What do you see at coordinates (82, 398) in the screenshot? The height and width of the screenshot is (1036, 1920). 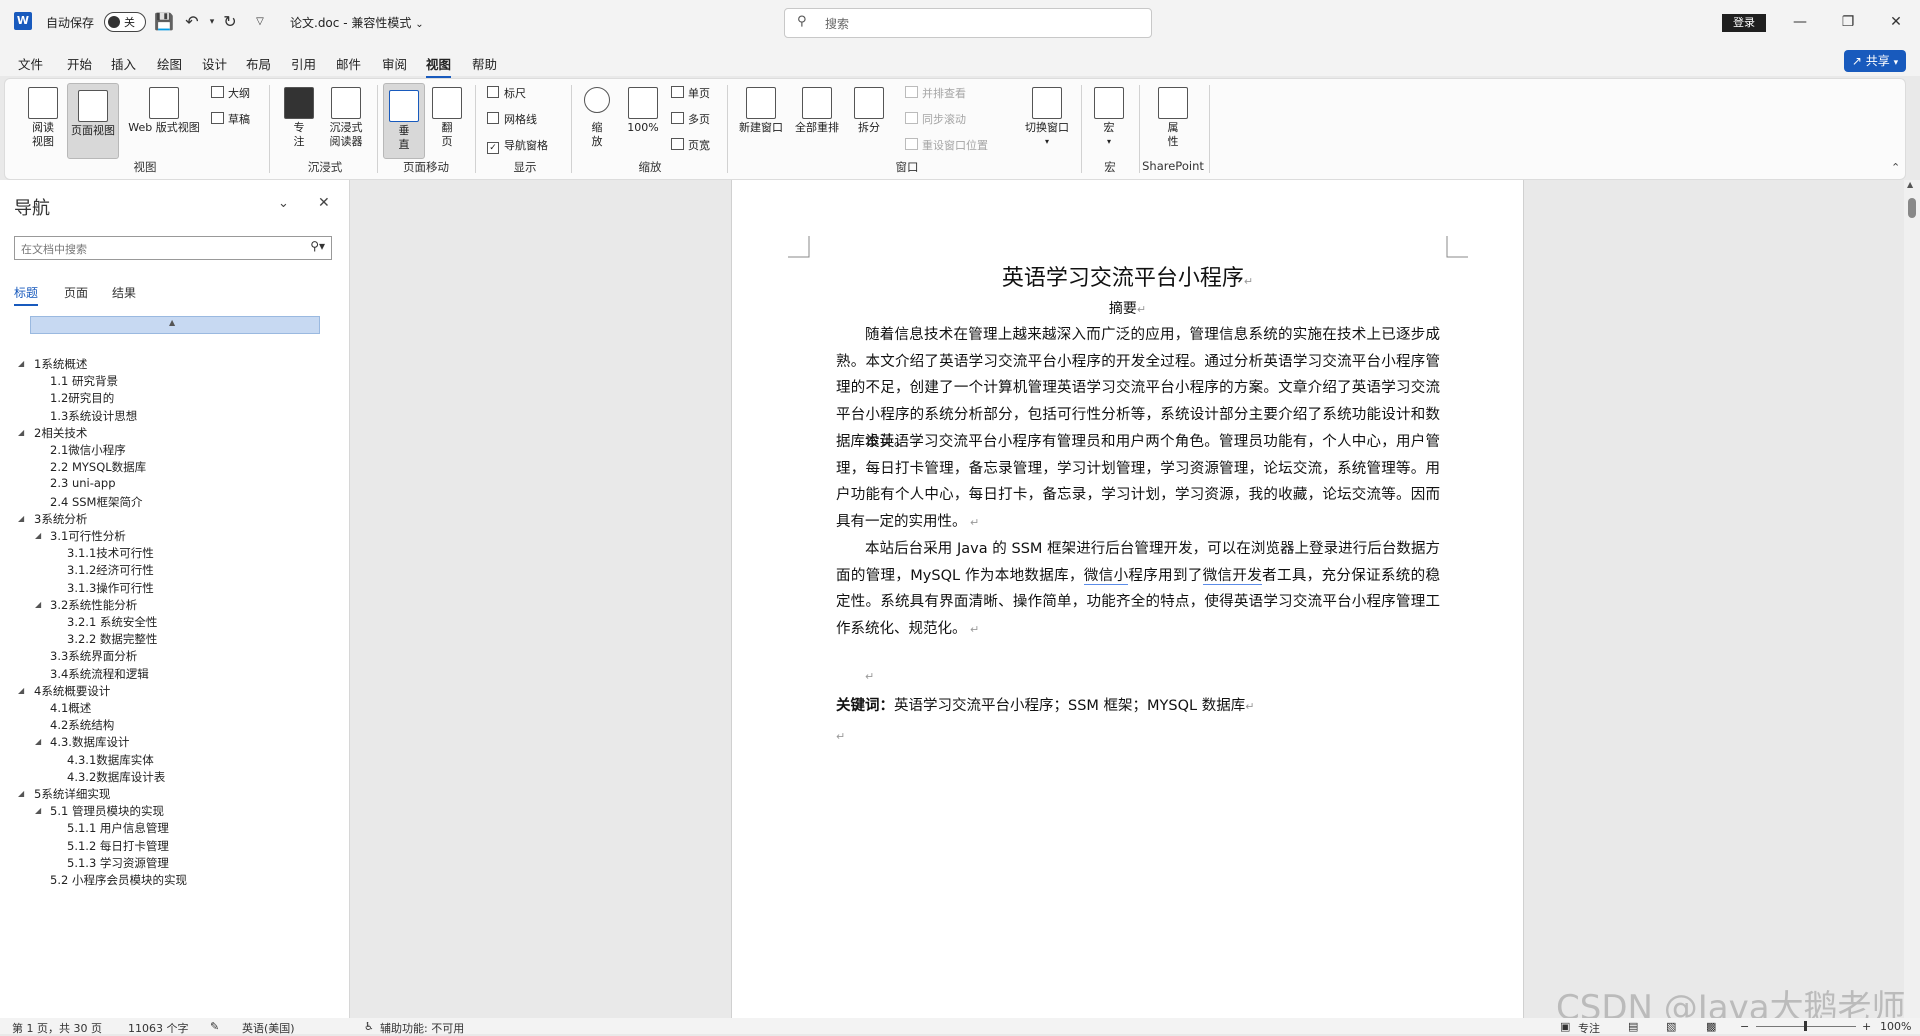 I see `nav-heading-item: 1.2研究目的` at bounding box center [82, 398].